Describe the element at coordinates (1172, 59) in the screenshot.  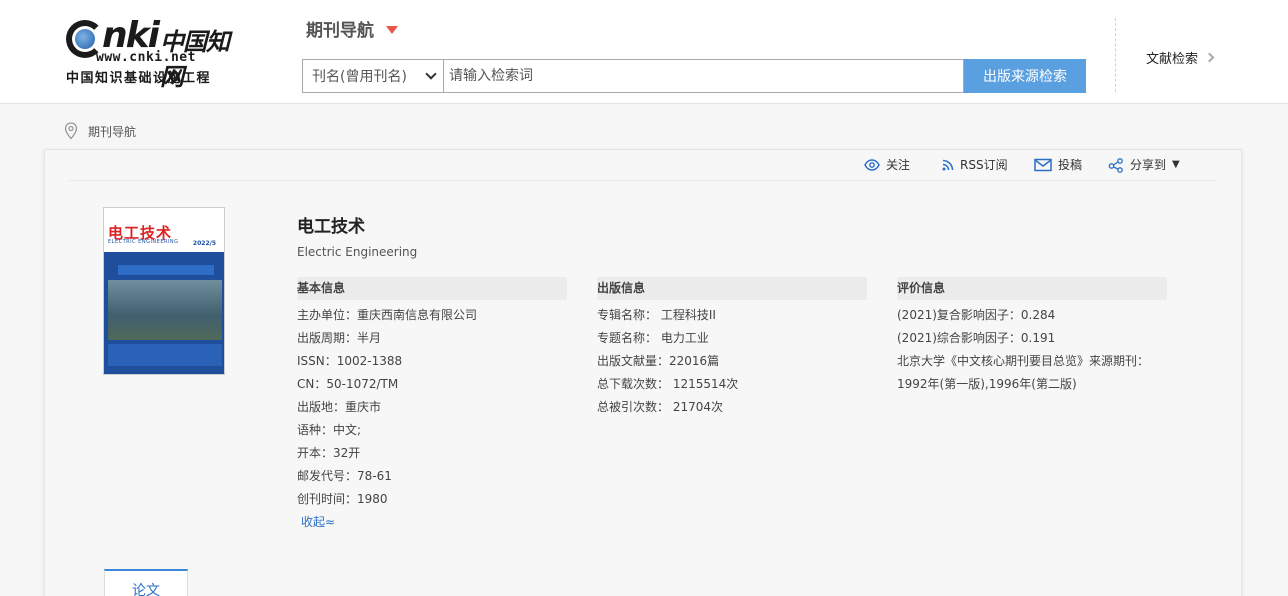
I see `literature-search-label: 文献检索` at that location.